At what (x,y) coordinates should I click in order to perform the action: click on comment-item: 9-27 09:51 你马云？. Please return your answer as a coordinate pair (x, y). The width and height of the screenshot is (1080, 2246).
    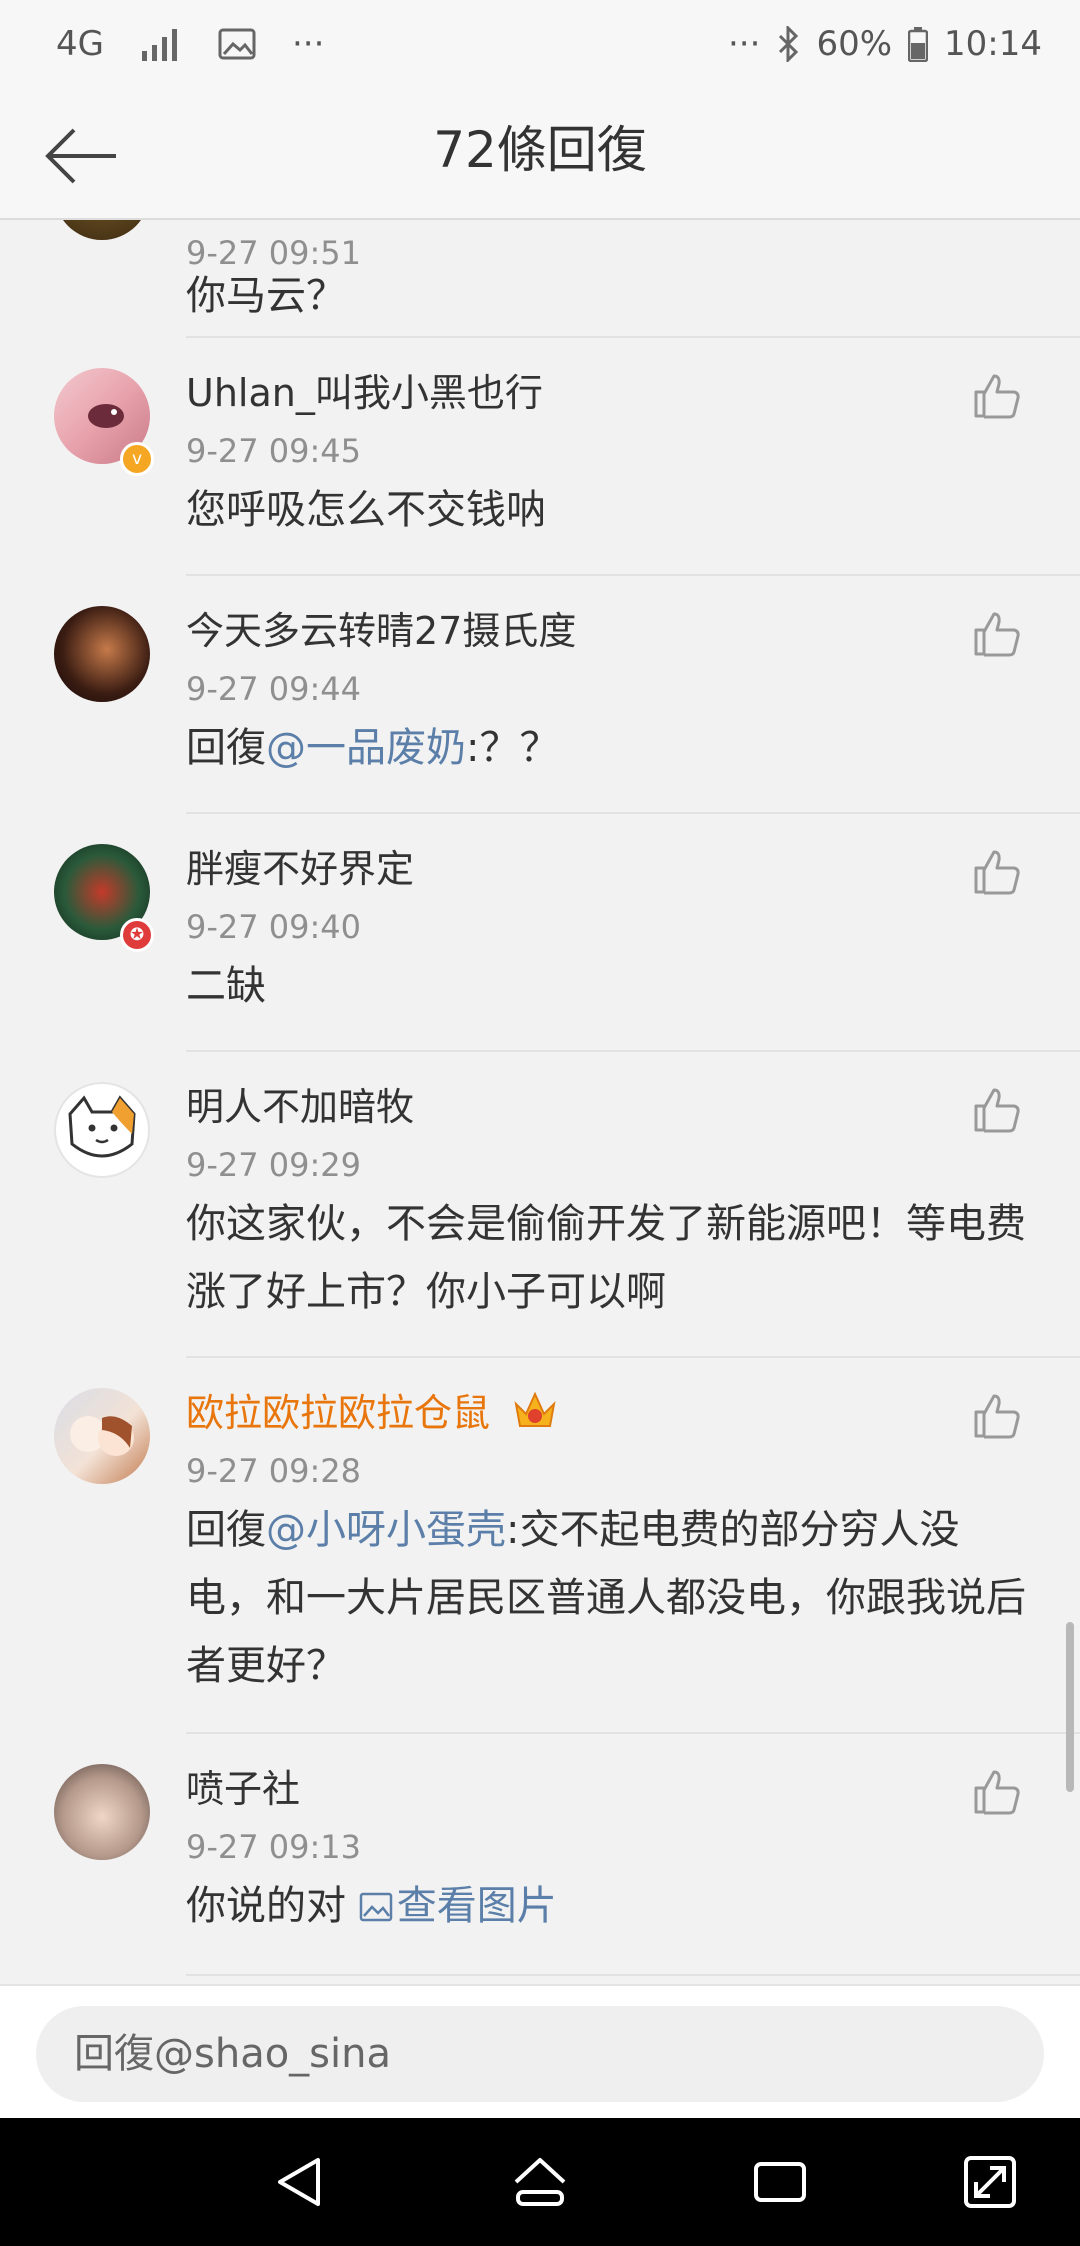
    Looking at the image, I should click on (540, 279).